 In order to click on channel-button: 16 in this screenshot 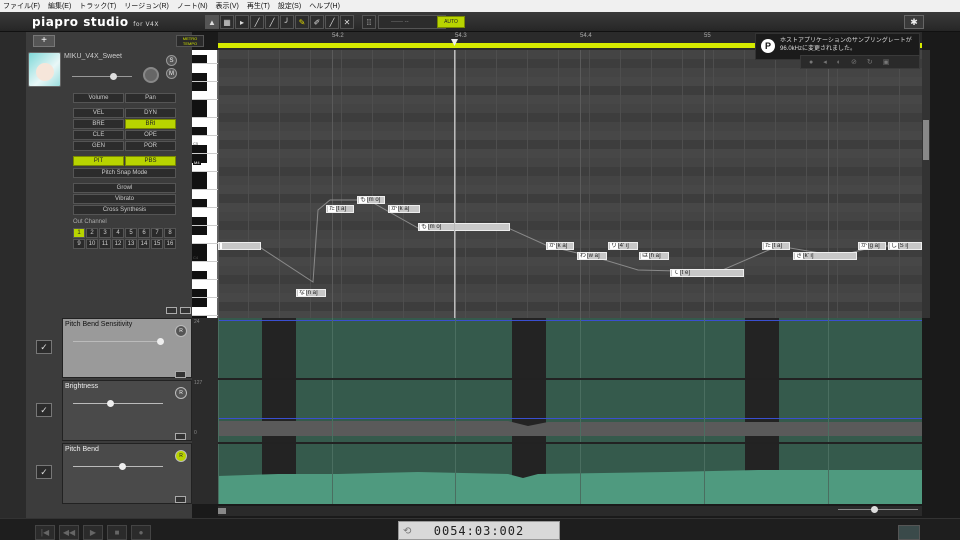, I will do `click(170, 244)`.